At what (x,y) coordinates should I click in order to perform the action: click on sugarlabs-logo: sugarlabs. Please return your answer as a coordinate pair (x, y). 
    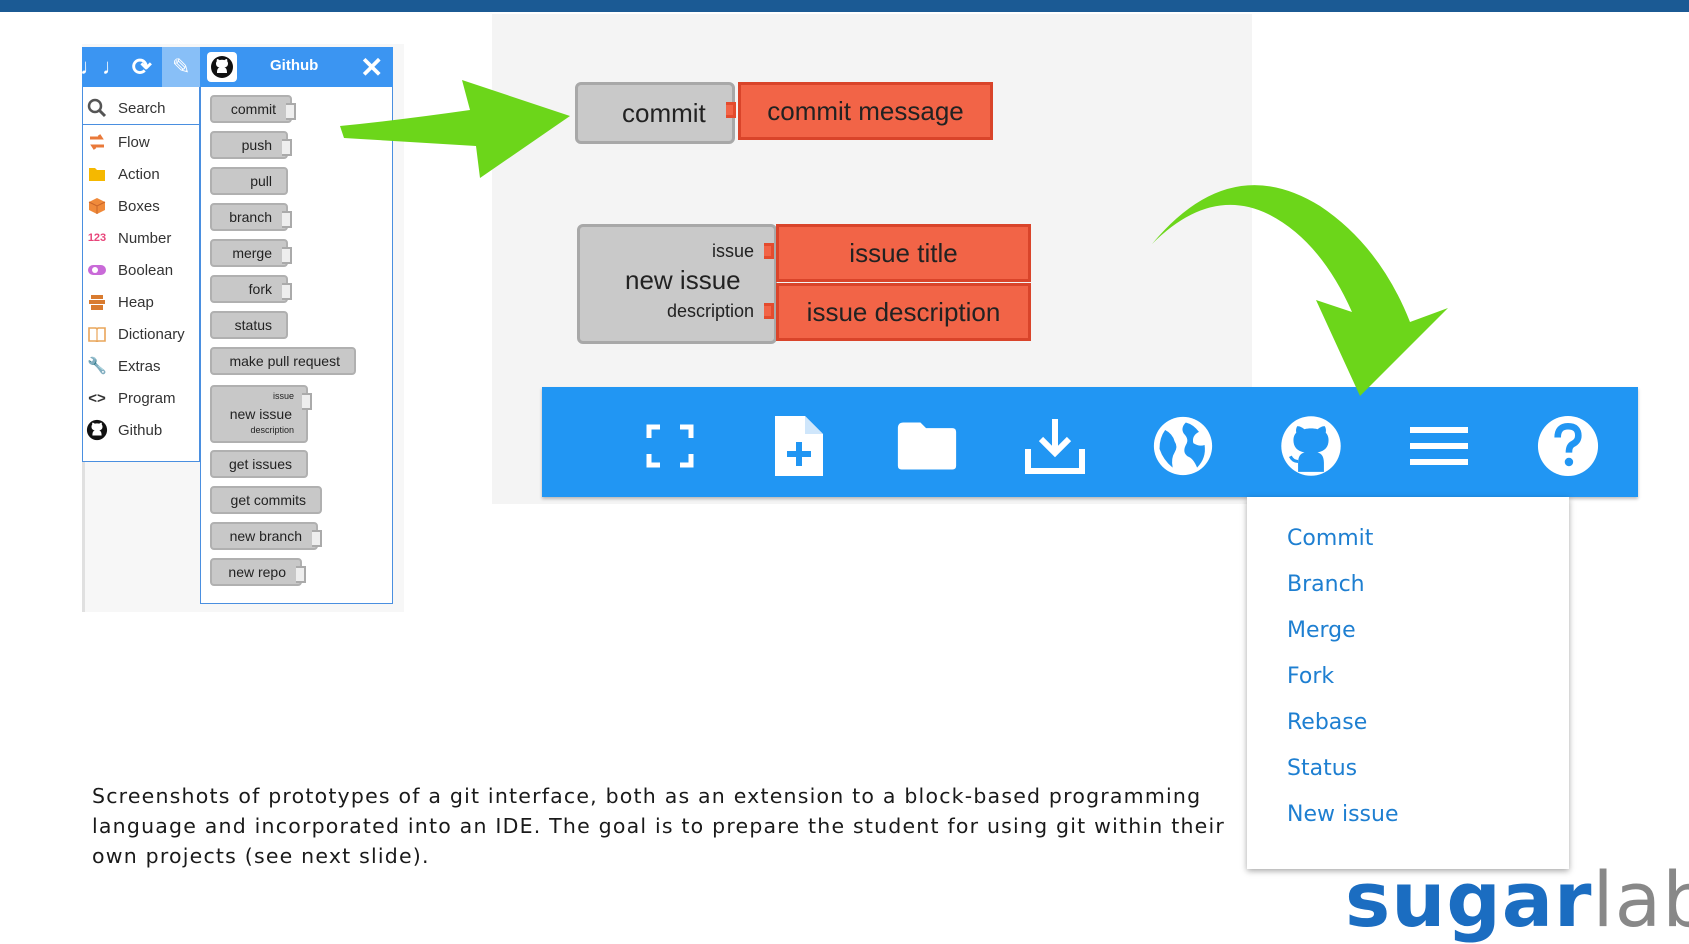
    Looking at the image, I should click on (1517, 900).